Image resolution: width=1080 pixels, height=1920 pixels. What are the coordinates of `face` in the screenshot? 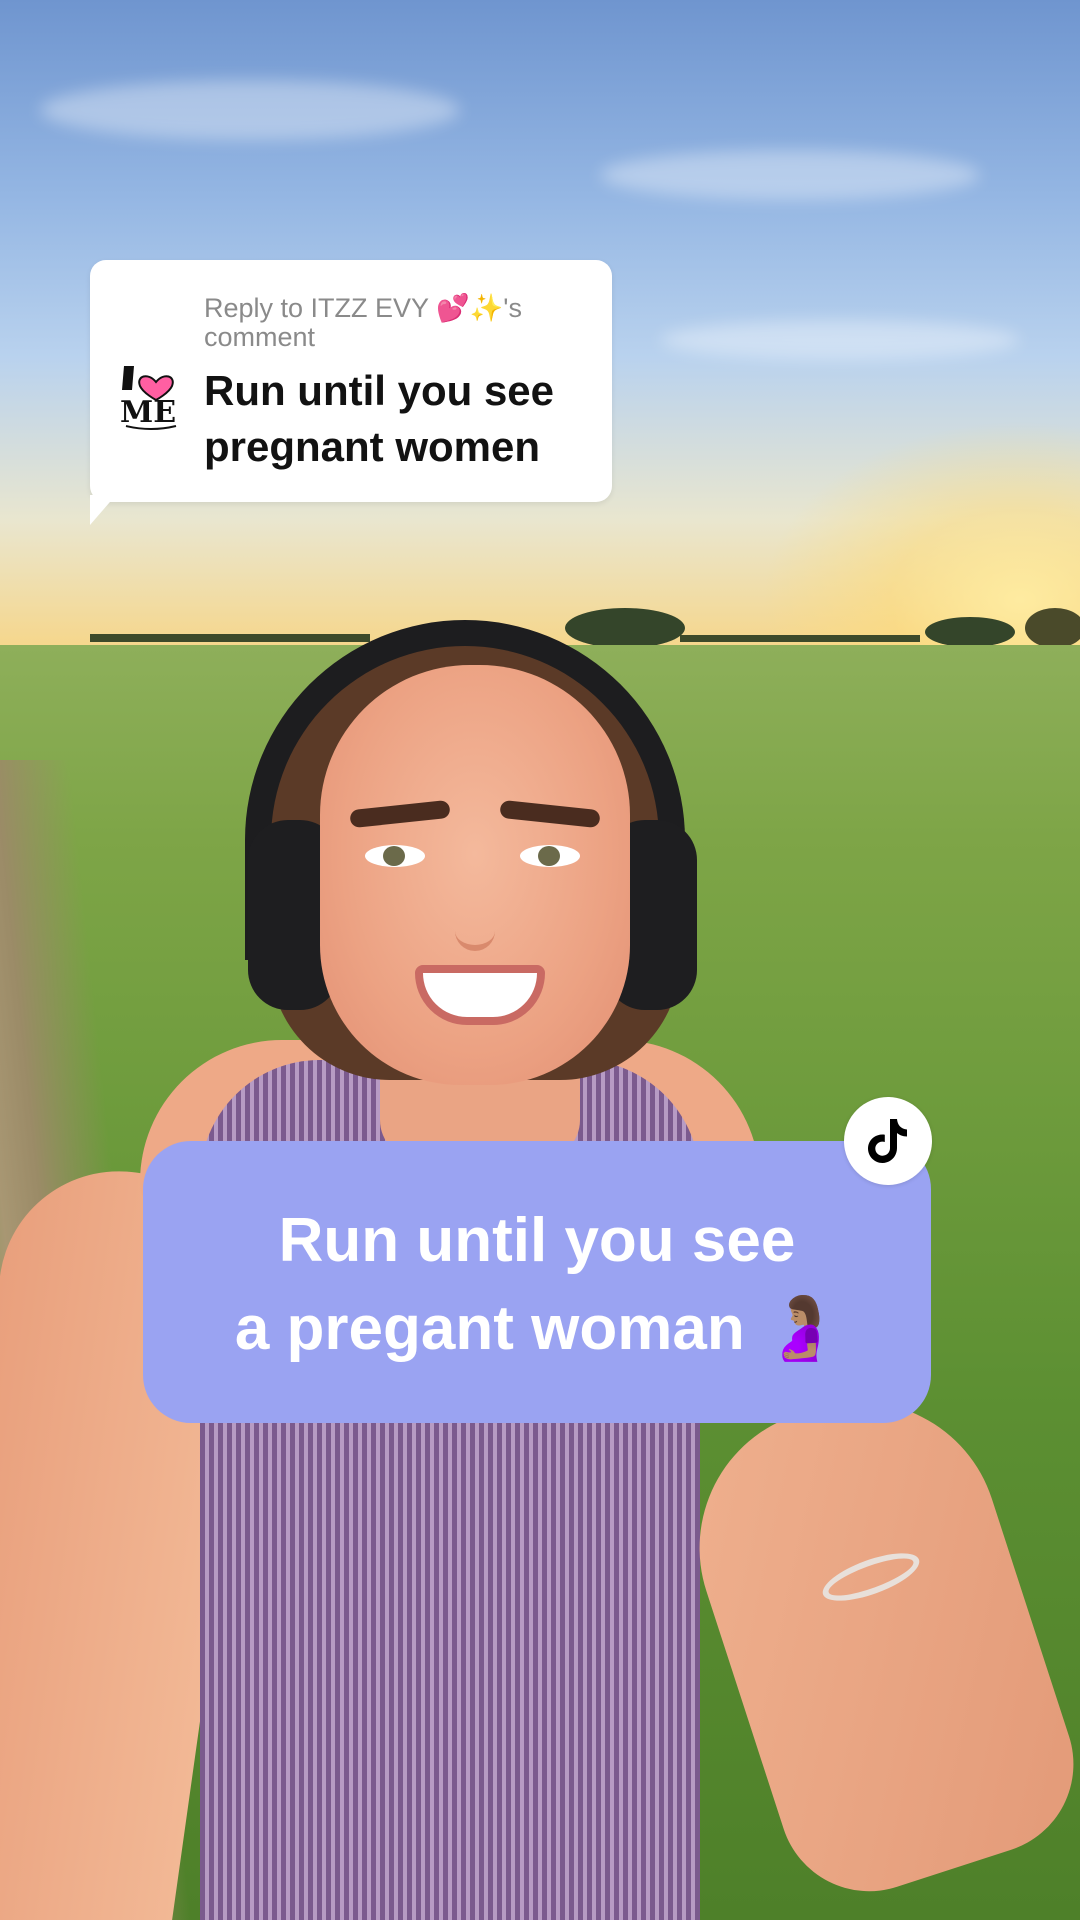 It's located at (475, 875).